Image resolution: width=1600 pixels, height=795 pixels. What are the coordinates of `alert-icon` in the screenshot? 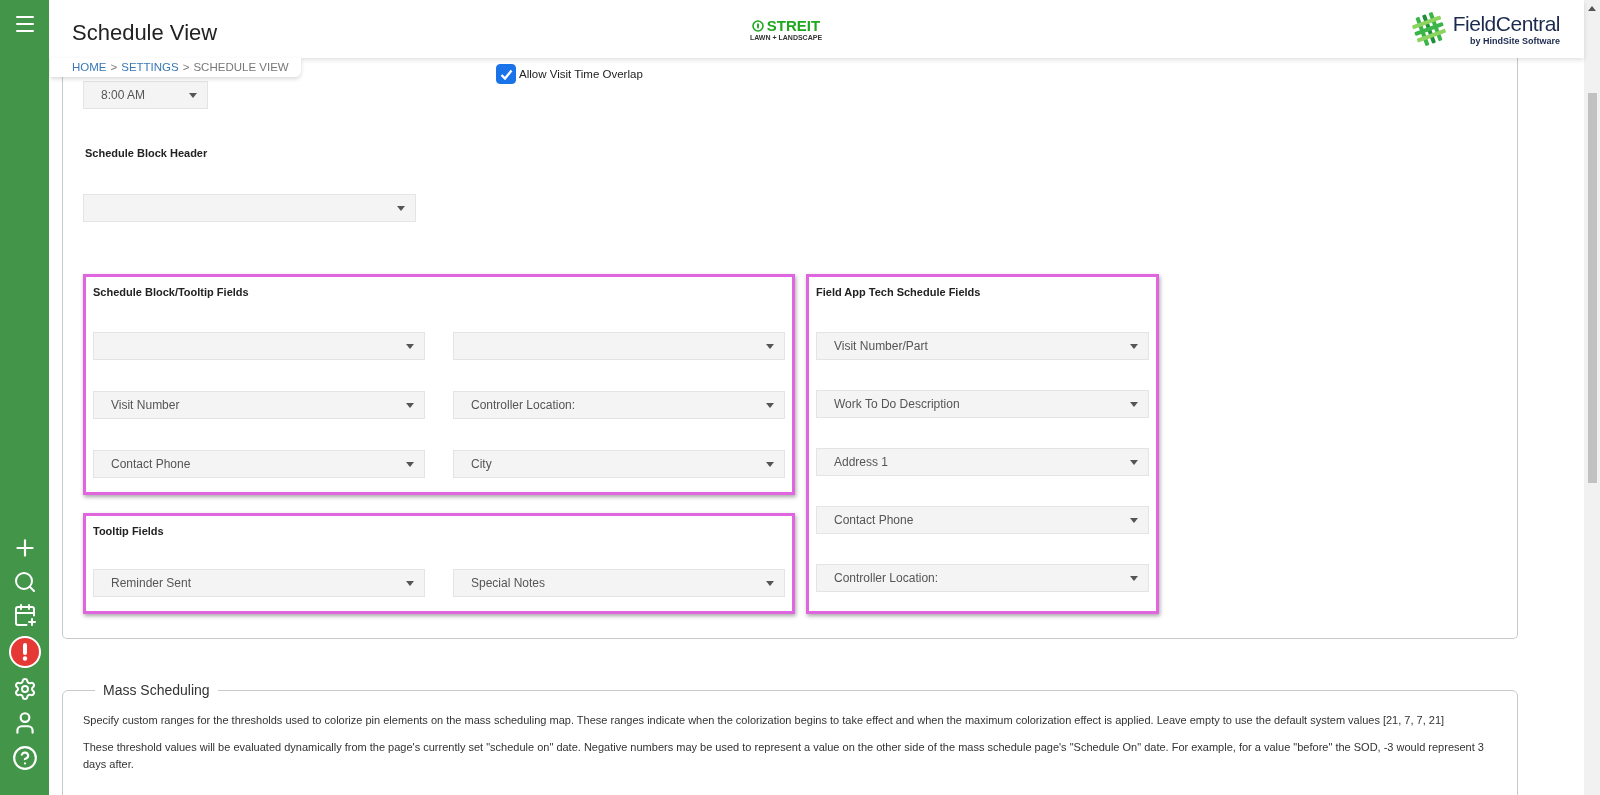 It's located at (24, 652).